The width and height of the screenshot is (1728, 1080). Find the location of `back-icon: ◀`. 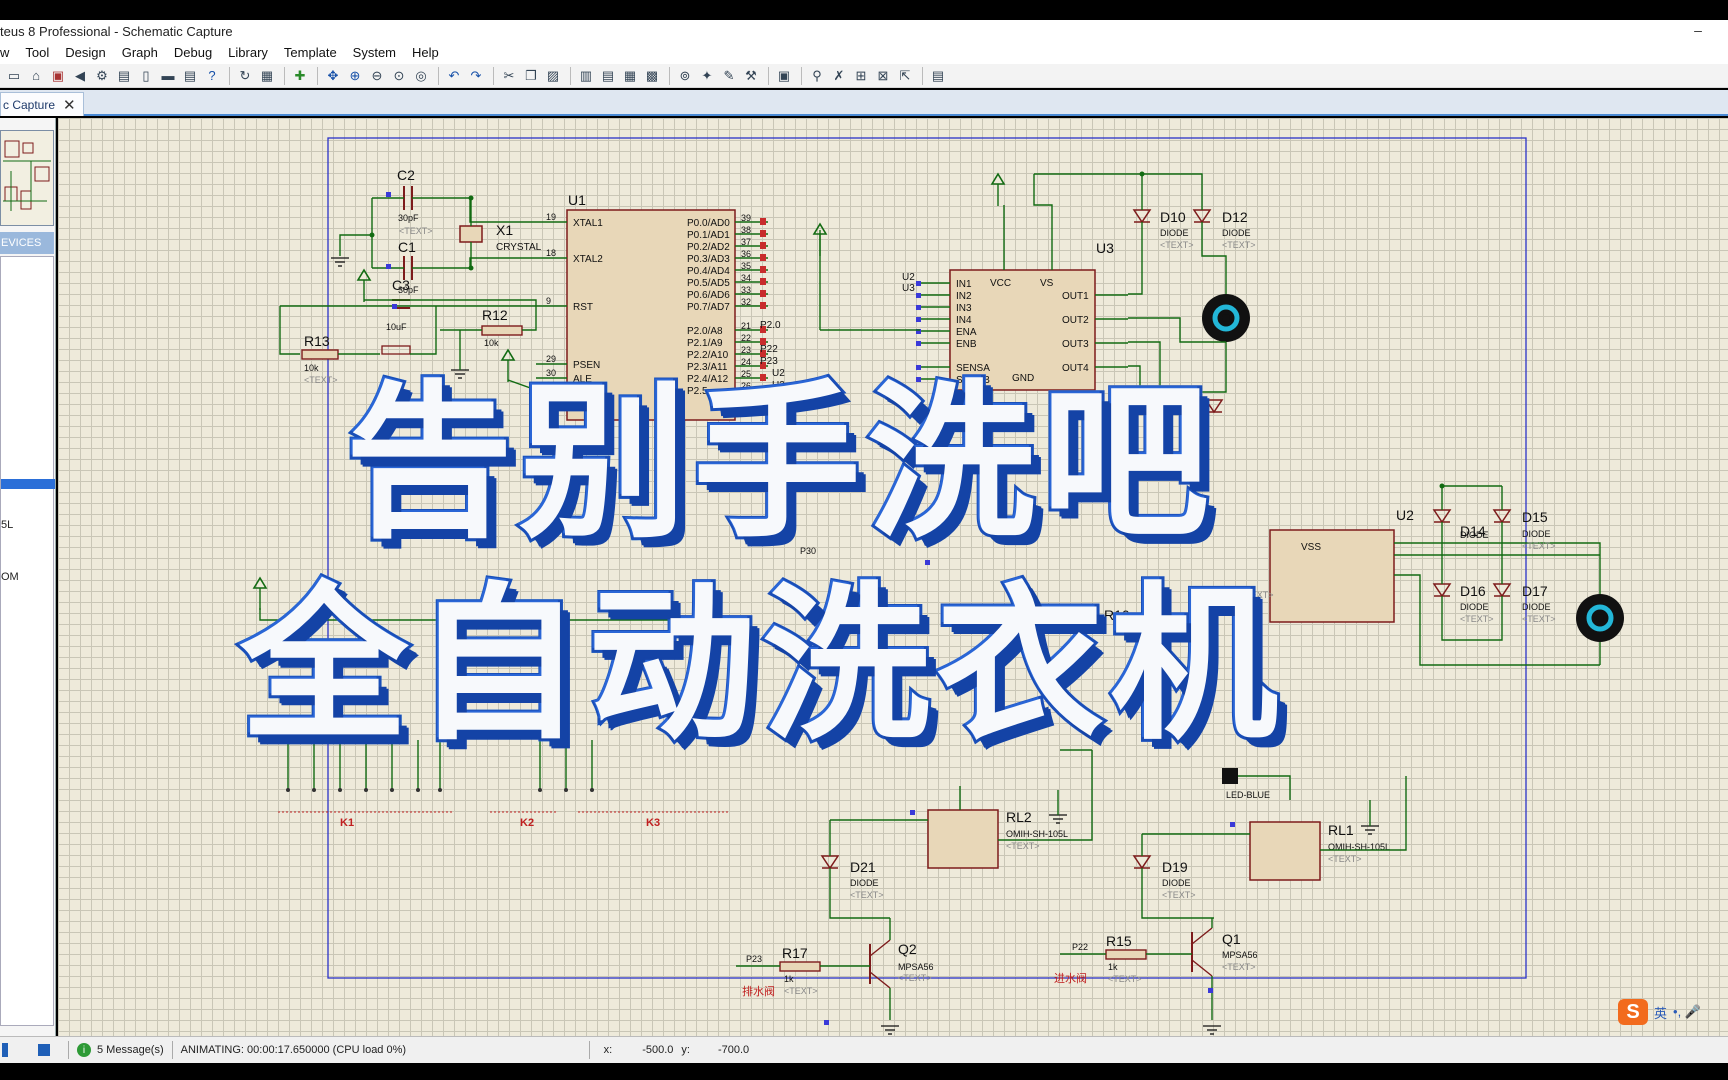

back-icon: ◀ is located at coordinates (80, 76).